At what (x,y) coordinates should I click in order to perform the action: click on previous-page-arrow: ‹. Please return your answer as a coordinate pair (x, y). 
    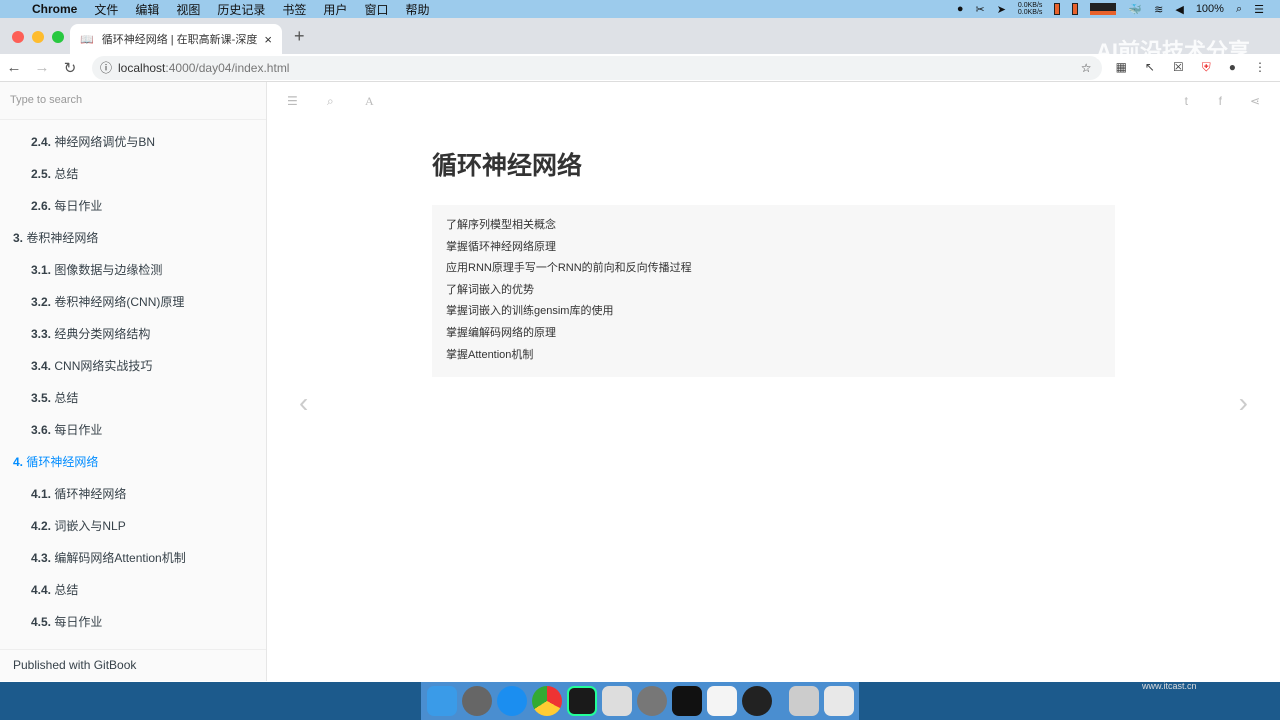
    Looking at the image, I should click on (303, 403).